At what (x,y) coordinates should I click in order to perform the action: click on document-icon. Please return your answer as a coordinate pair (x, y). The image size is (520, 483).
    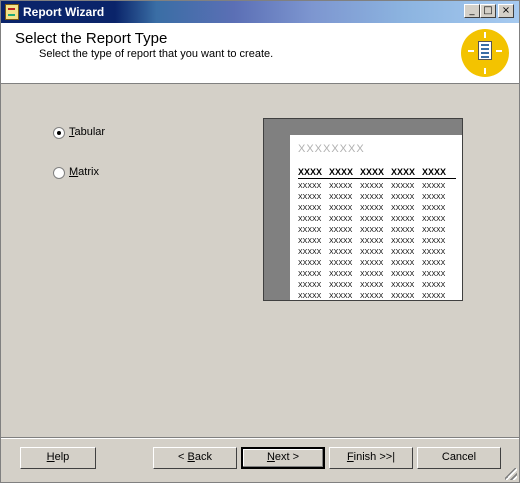
    Looking at the image, I should click on (485, 50).